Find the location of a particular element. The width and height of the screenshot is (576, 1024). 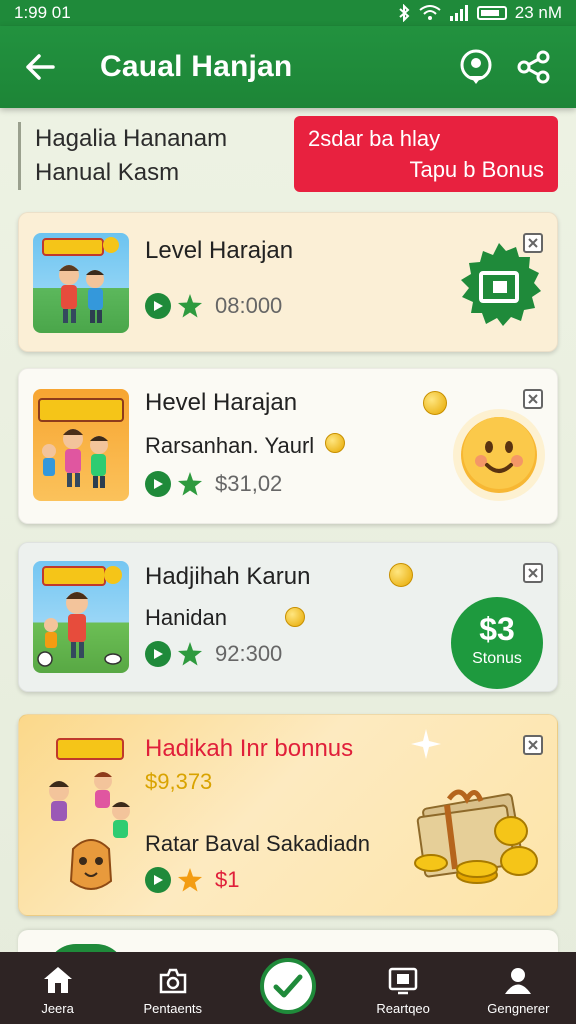

nav-item-reports: Reartqeo is located at coordinates (403, 989).